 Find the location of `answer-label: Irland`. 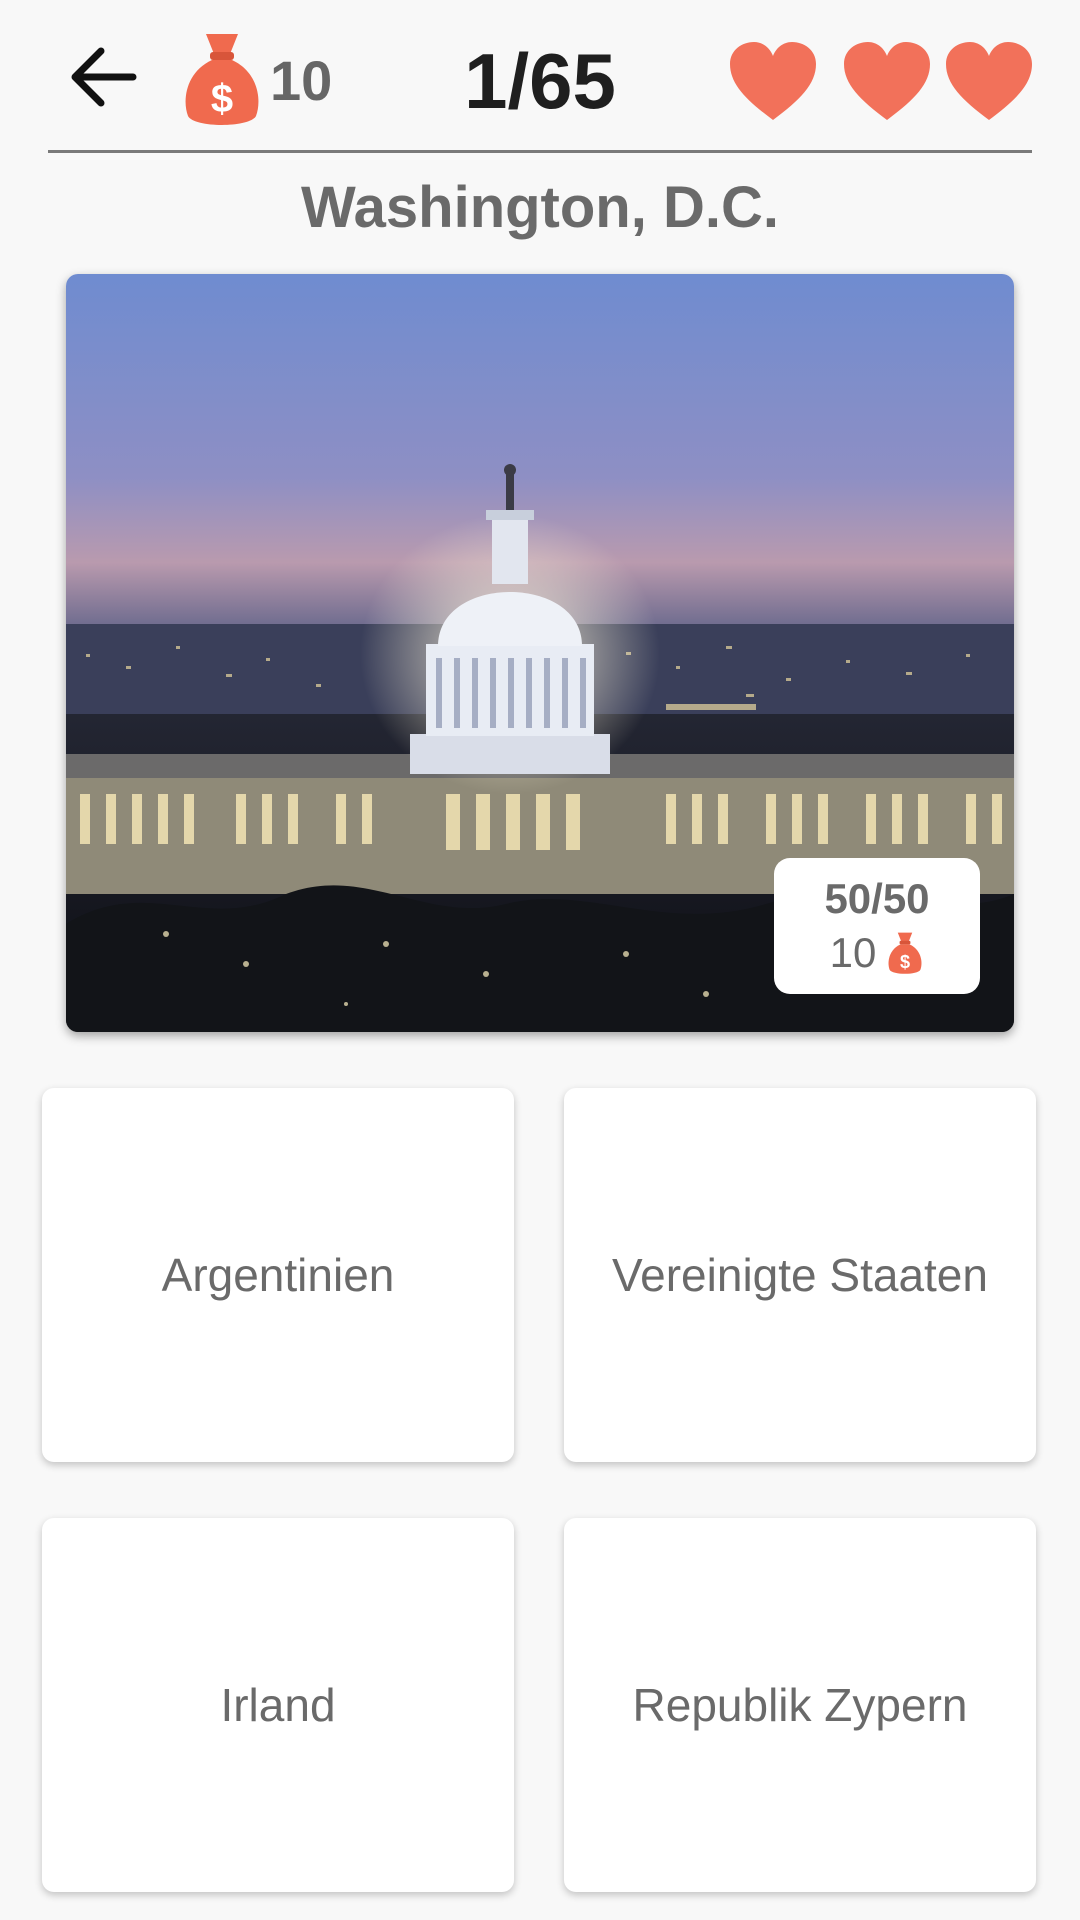

answer-label: Irland is located at coordinates (278, 1705).